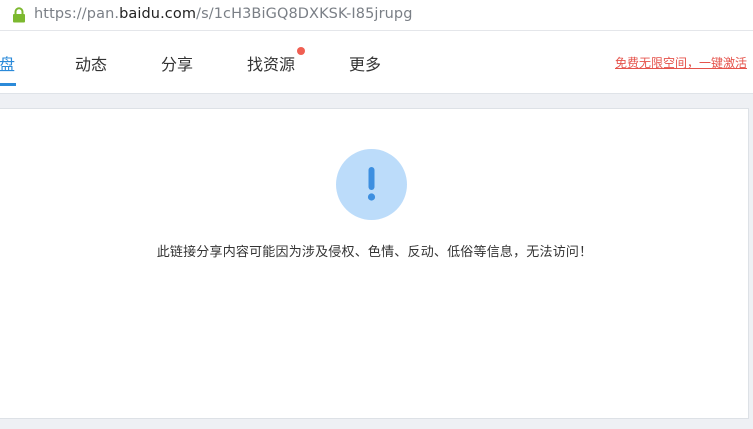 This screenshot has width=753, height=429. Describe the element at coordinates (365, 63) in the screenshot. I see `tab-more: 更多` at that location.